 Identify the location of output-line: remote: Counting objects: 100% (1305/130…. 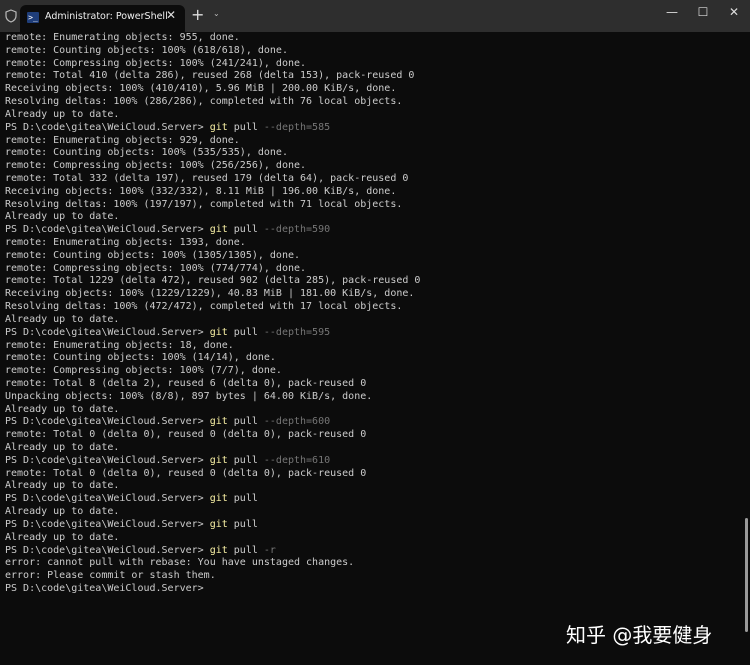
(153, 255).